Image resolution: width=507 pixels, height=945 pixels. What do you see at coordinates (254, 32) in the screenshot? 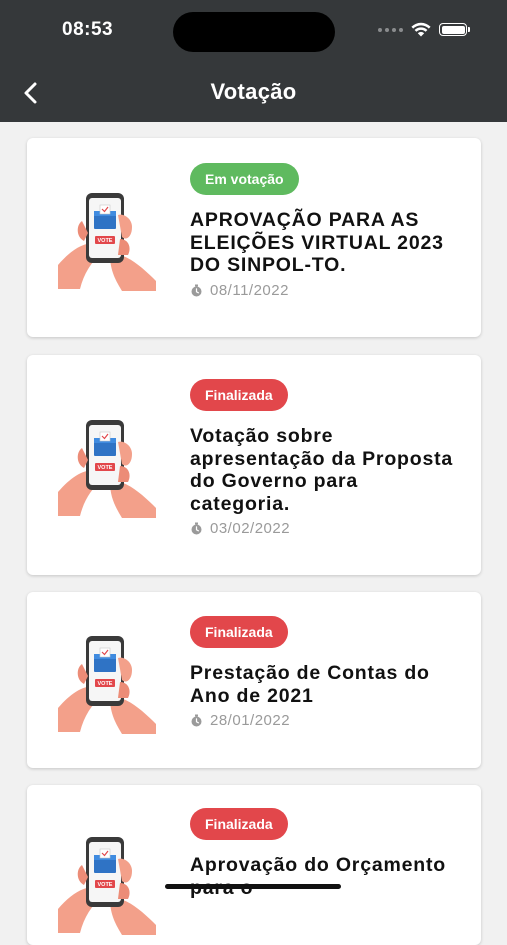
I see `camera-notch` at bounding box center [254, 32].